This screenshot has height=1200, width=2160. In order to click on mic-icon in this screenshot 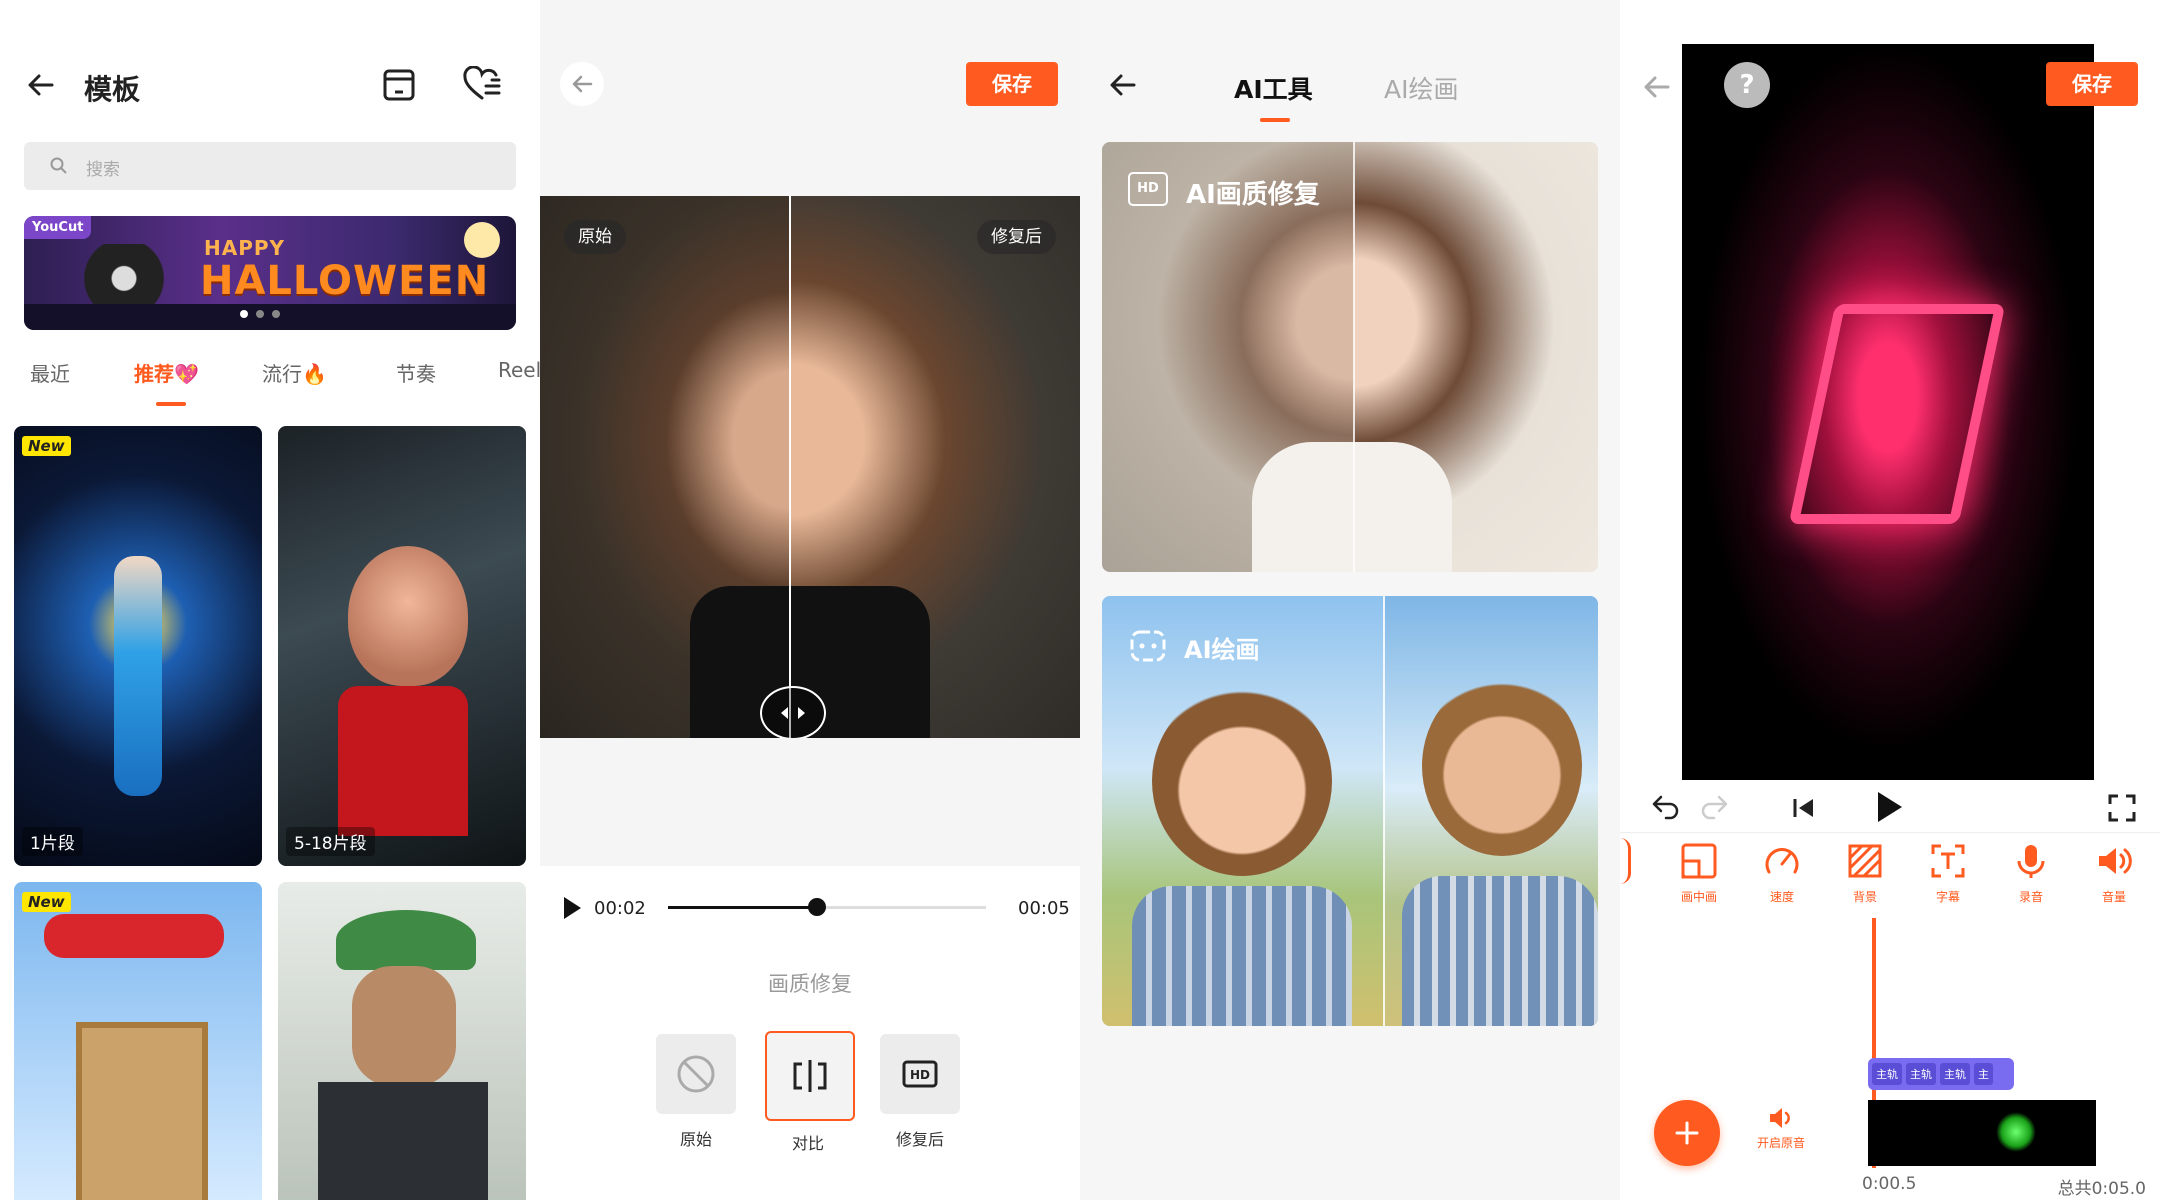, I will do `click(2039, 861)`.